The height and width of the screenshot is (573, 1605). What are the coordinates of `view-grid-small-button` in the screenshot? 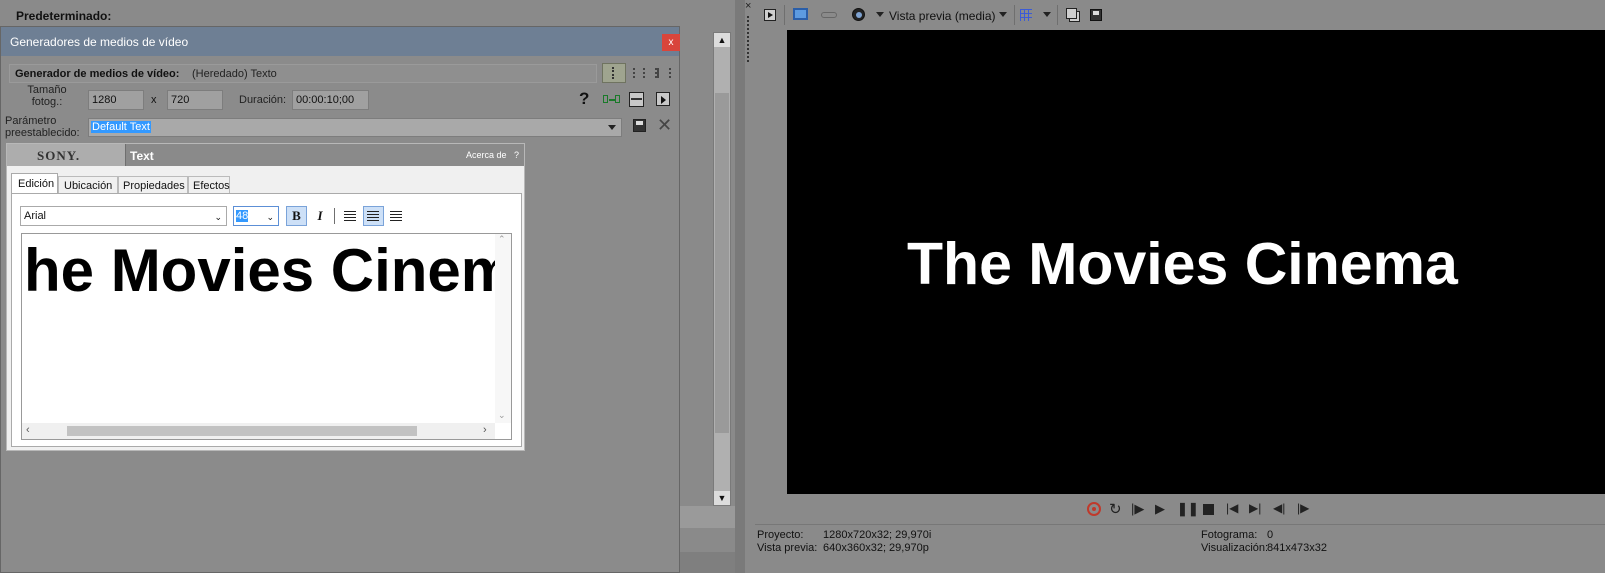 It's located at (639, 73).